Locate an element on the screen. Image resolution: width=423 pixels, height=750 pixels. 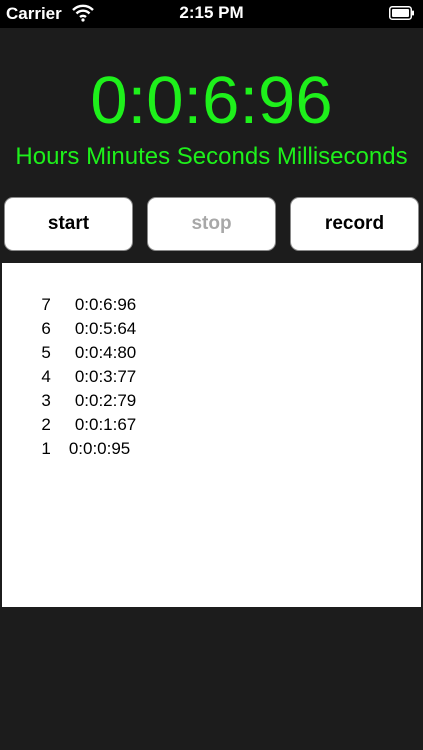
stop-button: stop is located at coordinates (211, 224).